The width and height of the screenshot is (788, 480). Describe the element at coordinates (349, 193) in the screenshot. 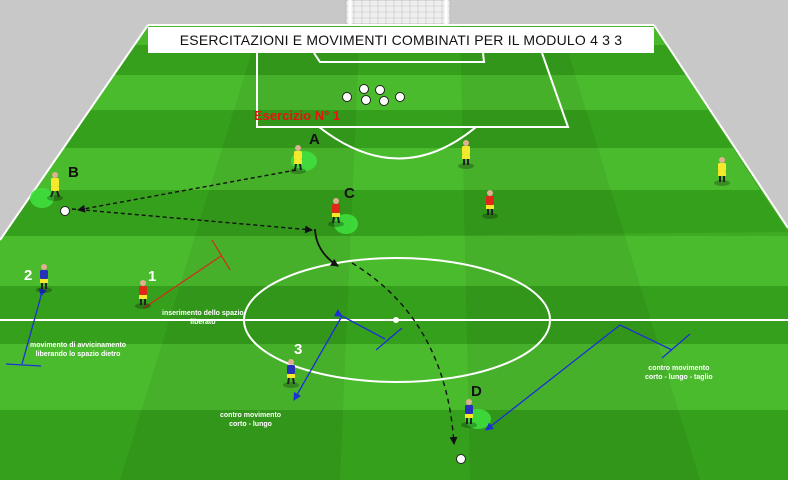

I see `player-label-c: C` at that location.